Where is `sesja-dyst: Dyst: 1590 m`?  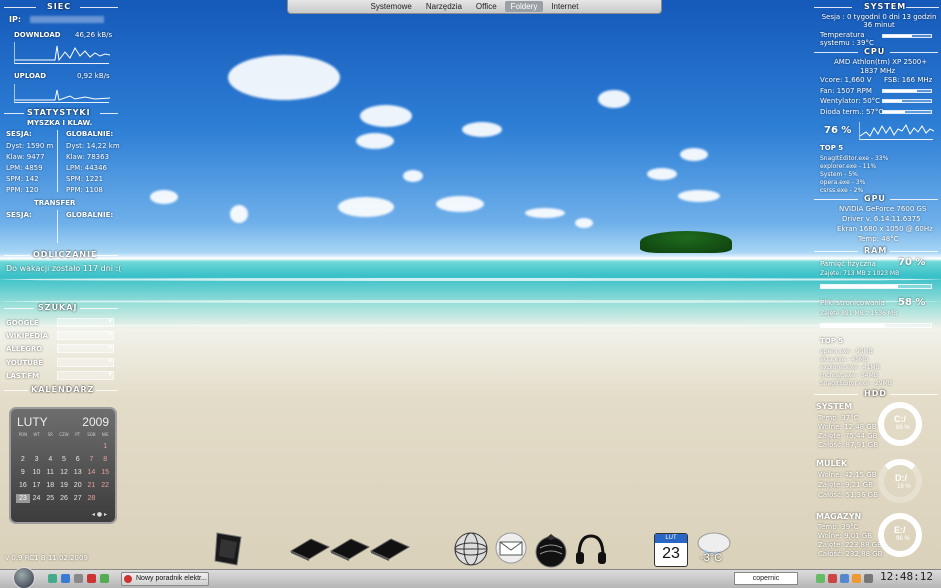
sesja-dyst: Dyst: 1590 m is located at coordinates (30, 146).